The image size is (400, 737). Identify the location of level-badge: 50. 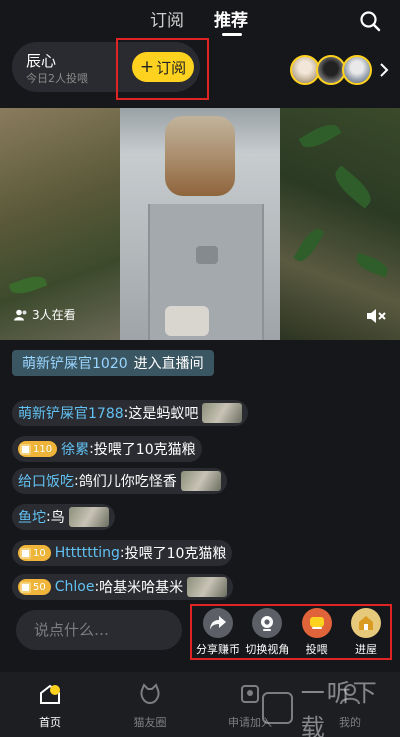
(34, 587).